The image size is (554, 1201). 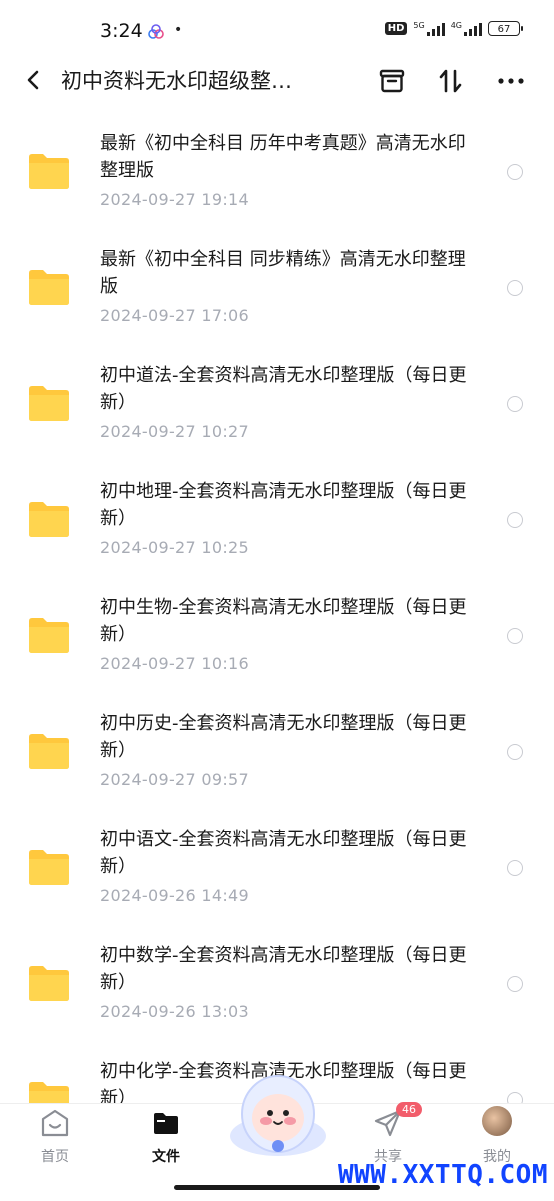 What do you see at coordinates (283, 621) in the screenshot?
I see `file-name: 初中生物-全套资料高清无水印整理版（每日更新）` at bounding box center [283, 621].